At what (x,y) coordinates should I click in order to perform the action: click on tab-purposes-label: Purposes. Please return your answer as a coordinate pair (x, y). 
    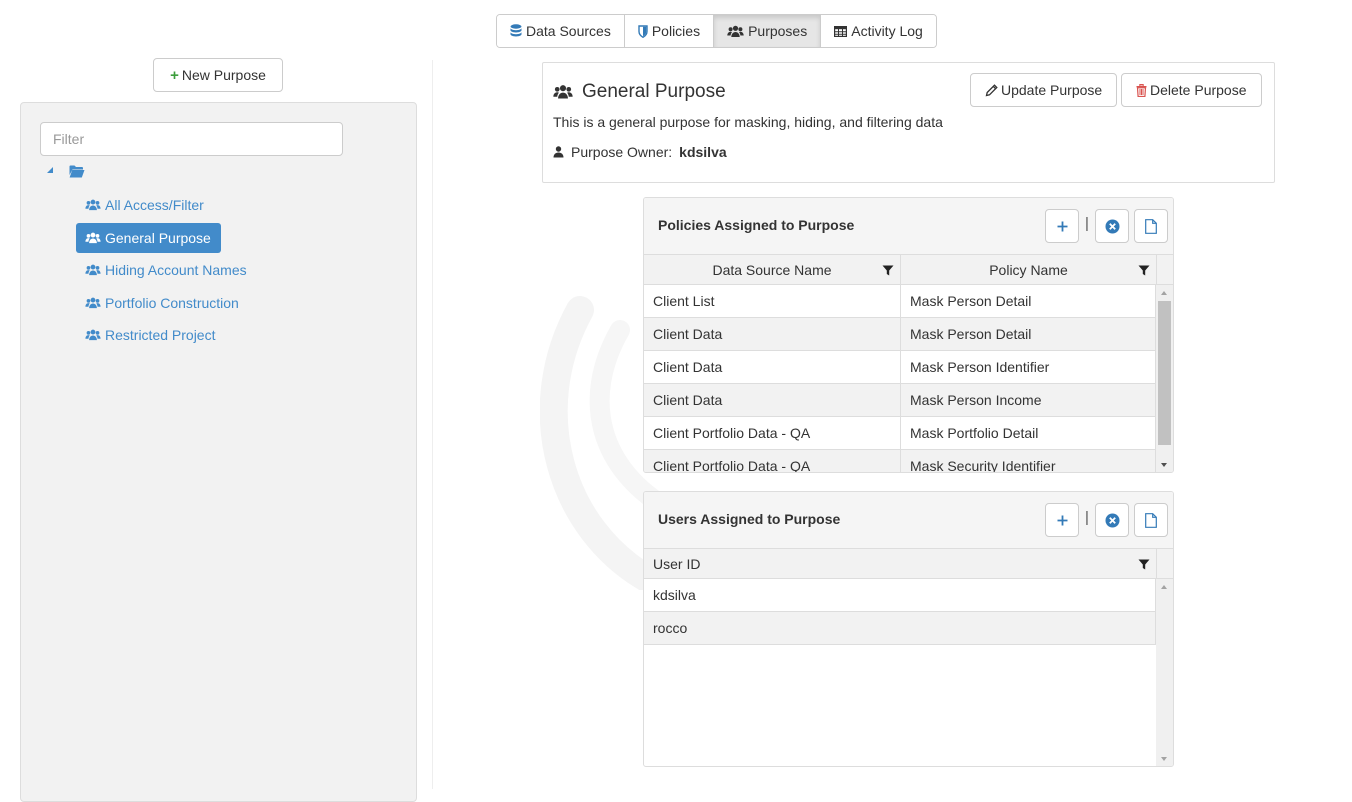
    Looking at the image, I should click on (778, 31).